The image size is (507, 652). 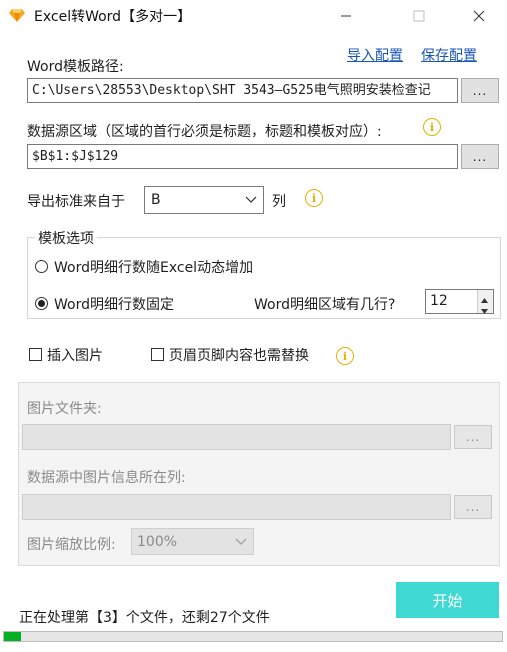 What do you see at coordinates (204, 200) in the screenshot?
I see `export-column-select: B` at bounding box center [204, 200].